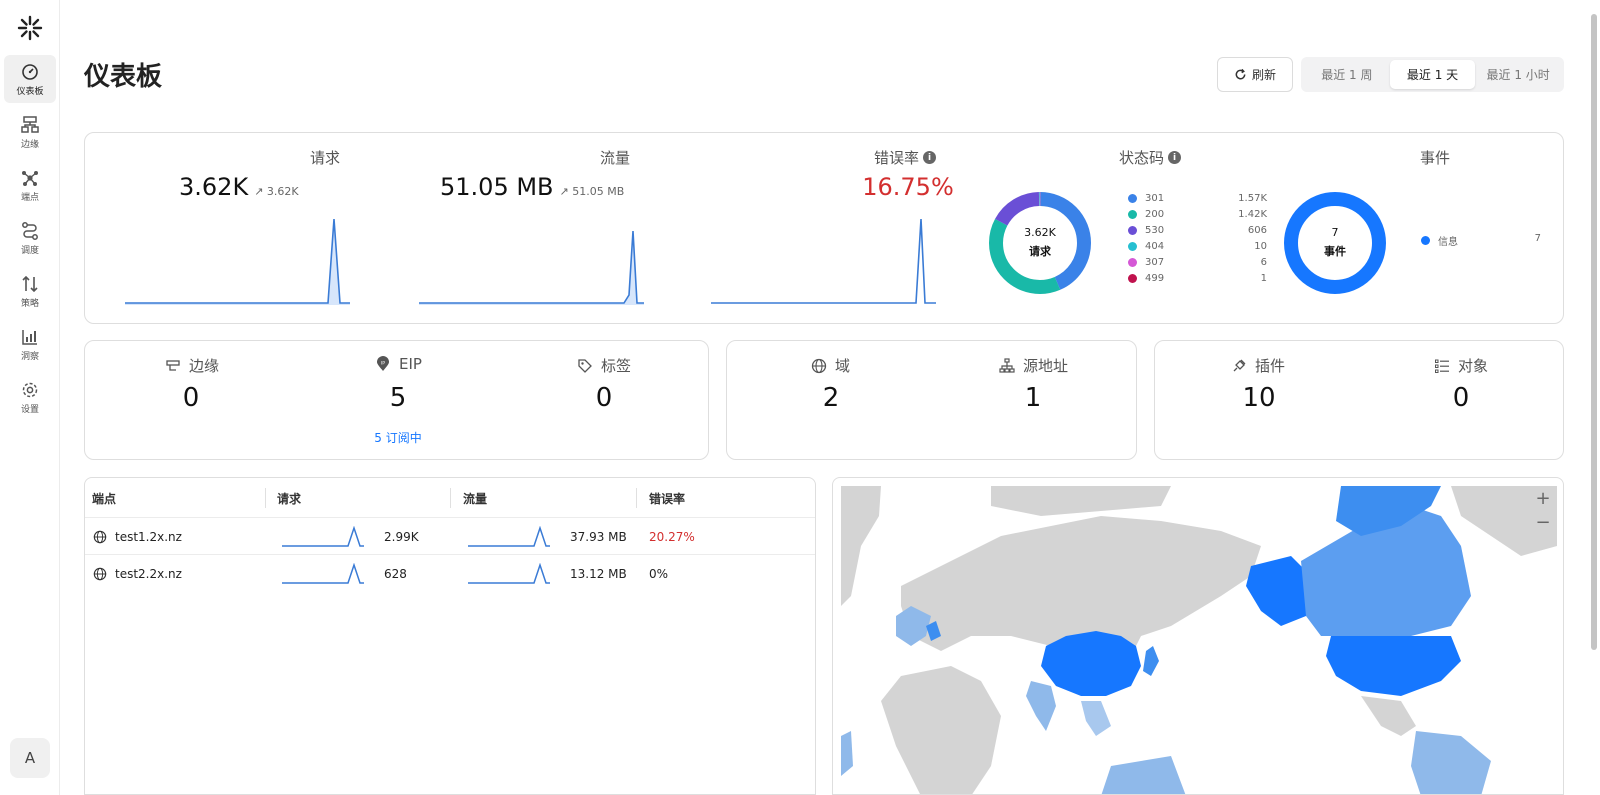 The image size is (1600, 795). I want to click on edge-count-label-text: 边缘, so click(204, 366).